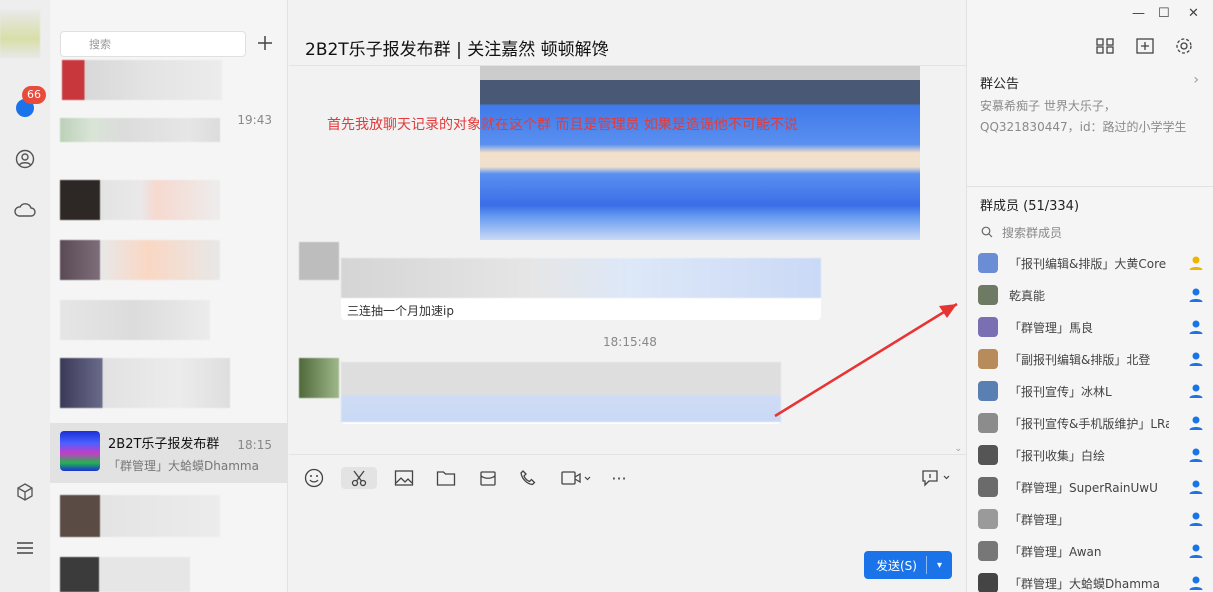  Describe the element at coordinates (999, 82) in the screenshot. I see `group-notice-title: 群公告` at that location.